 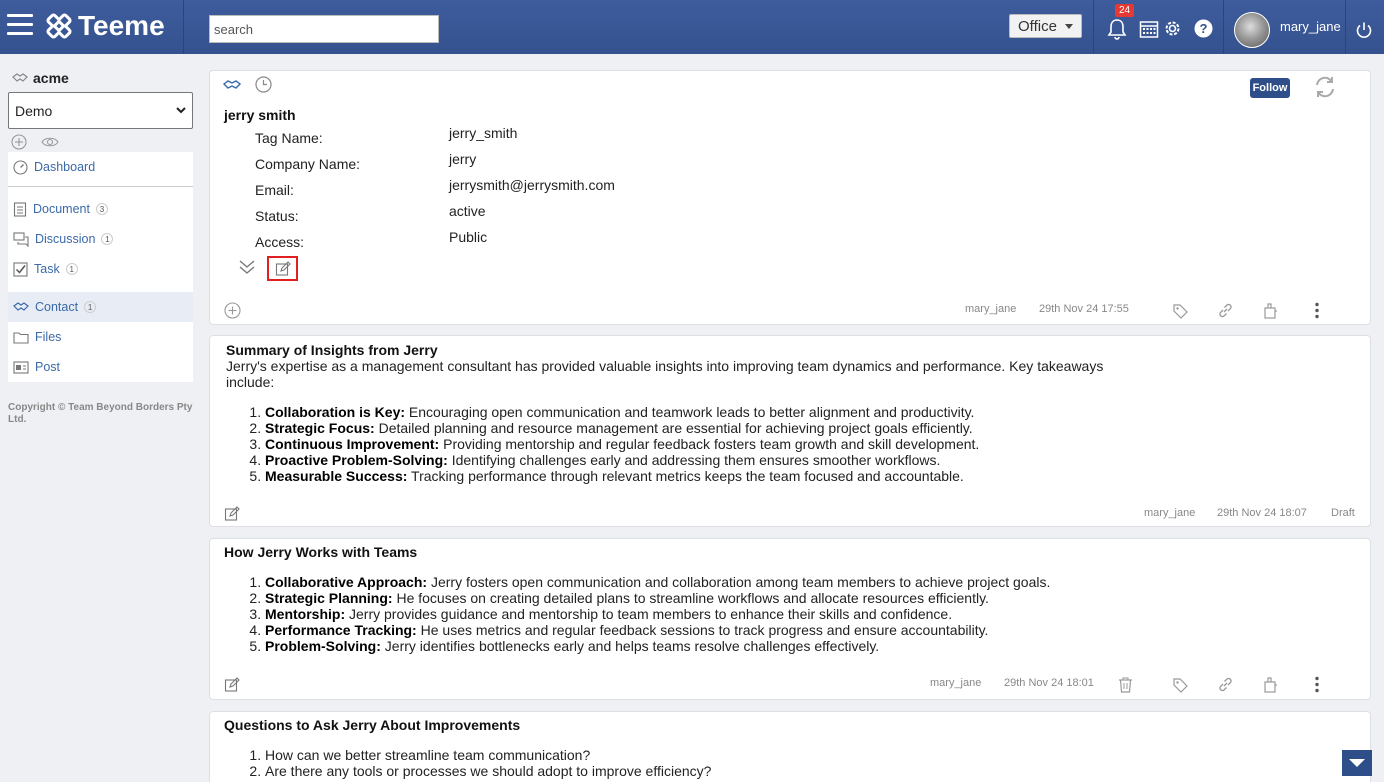 I want to click on contact-name: jerry smith, so click(x=260, y=115).